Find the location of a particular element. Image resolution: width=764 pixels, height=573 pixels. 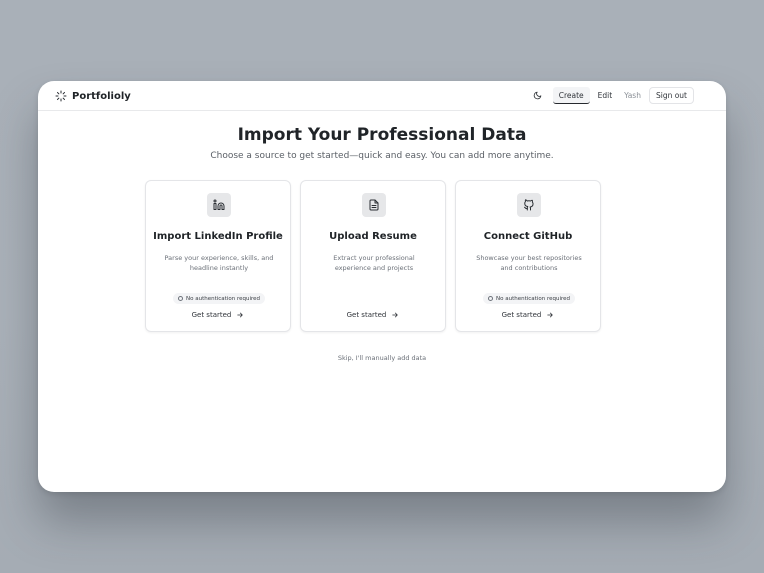

get-started-linkedin-button: Get started is located at coordinates (218, 315).